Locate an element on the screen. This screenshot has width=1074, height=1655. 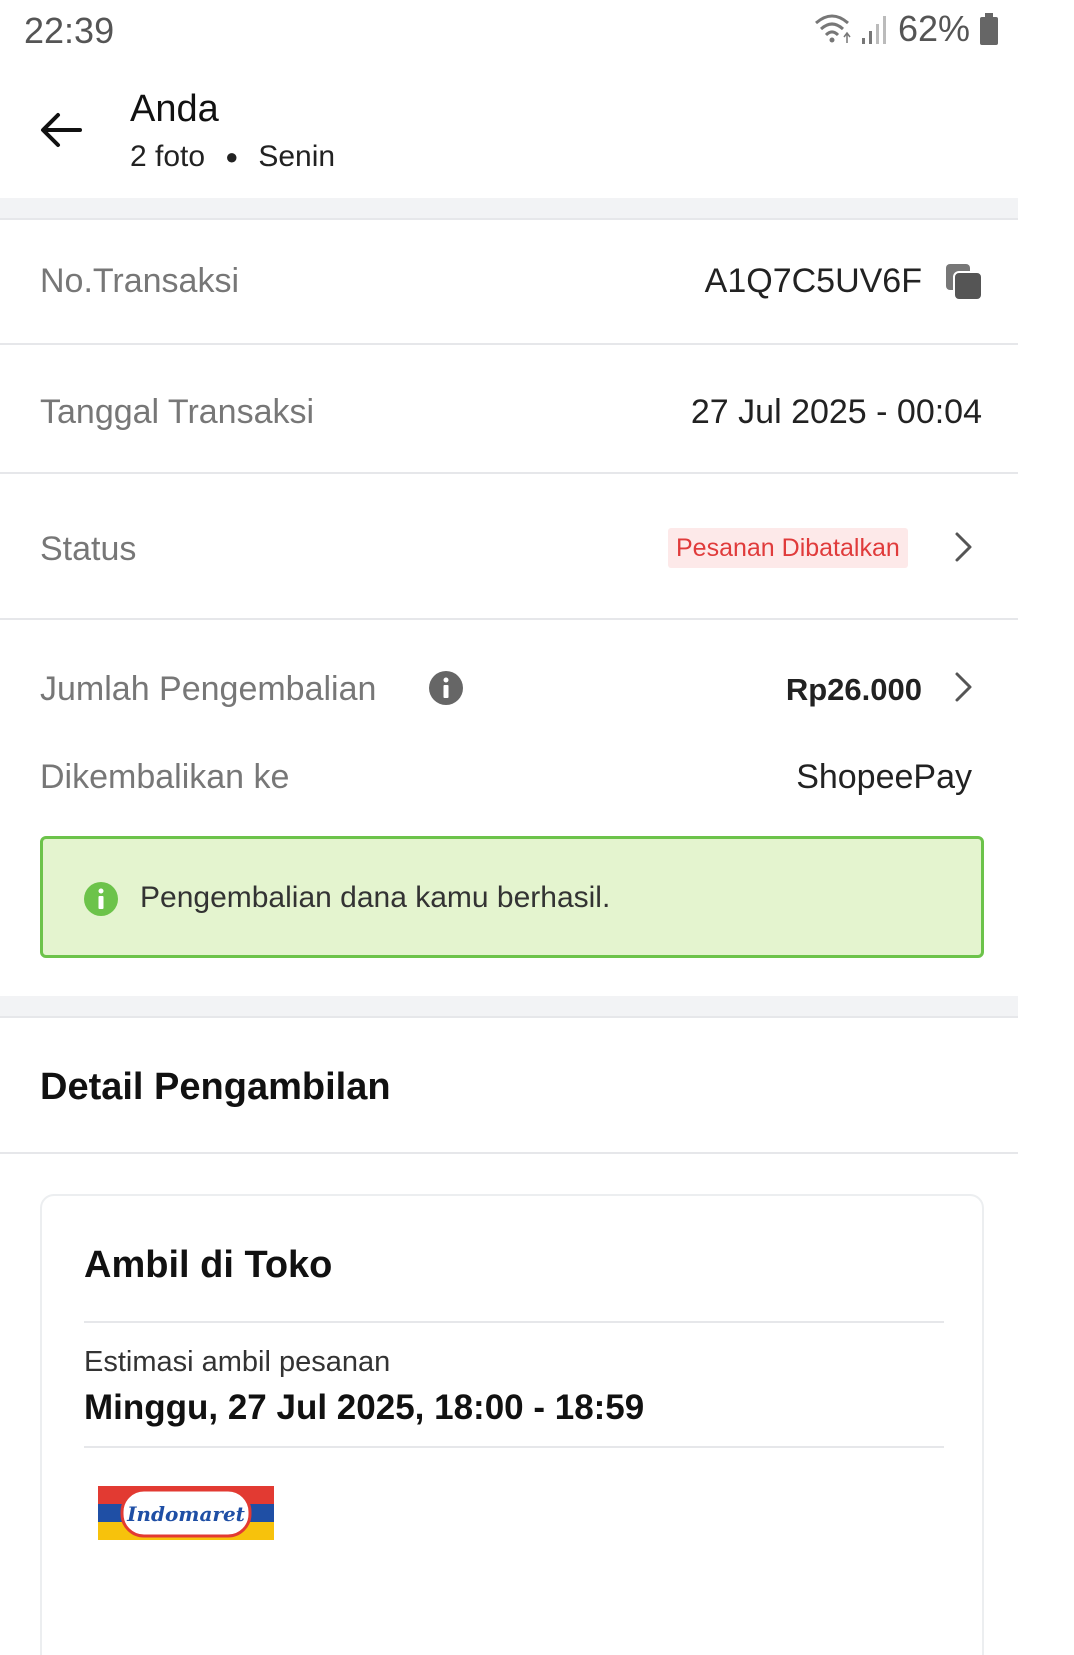
pickup-card-title: Ambil di Toko is located at coordinates (208, 1265).